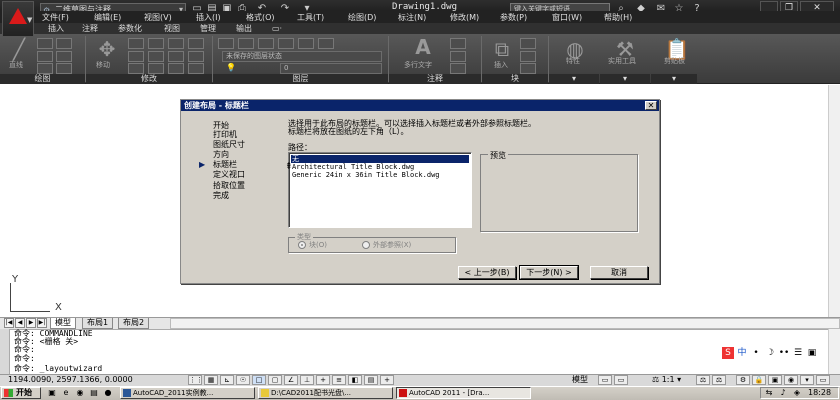 Image resolution: width=840 pixels, height=400 pixels. What do you see at coordinates (759, 380) in the screenshot?
I see `toolbar-lock-icon: 🔒` at bounding box center [759, 380].